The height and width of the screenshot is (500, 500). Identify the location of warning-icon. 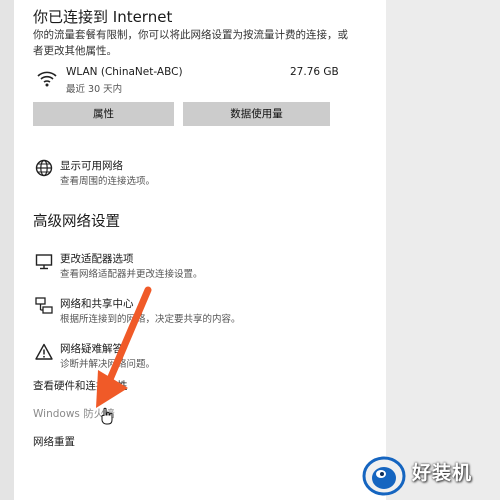
(44, 351).